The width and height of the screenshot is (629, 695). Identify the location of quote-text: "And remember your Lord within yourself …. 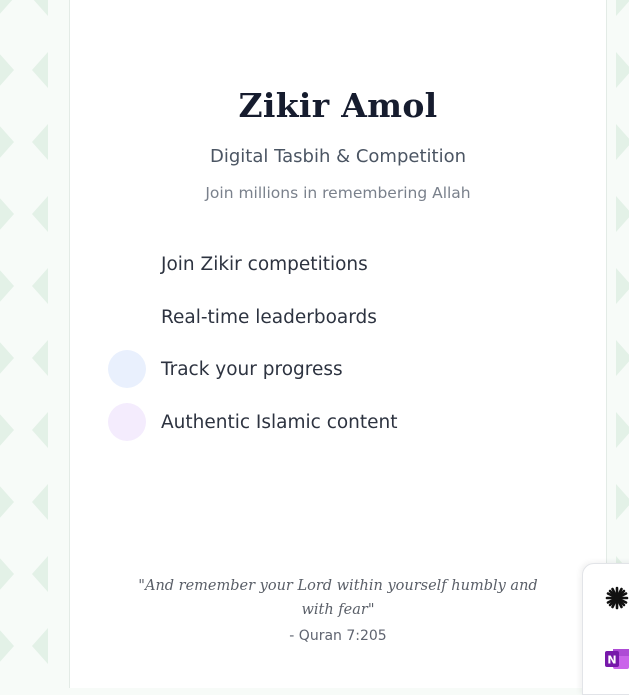
(338, 598).